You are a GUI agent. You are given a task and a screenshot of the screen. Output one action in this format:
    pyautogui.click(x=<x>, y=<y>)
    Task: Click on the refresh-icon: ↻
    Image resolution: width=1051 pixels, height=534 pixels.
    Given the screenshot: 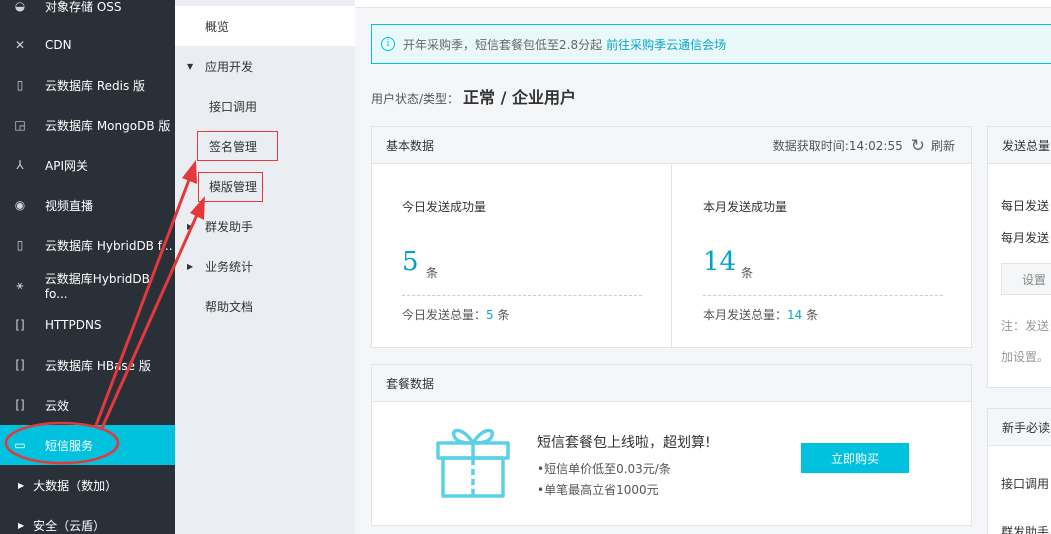 What is the action you would take?
    pyautogui.click(x=918, y=146)
    